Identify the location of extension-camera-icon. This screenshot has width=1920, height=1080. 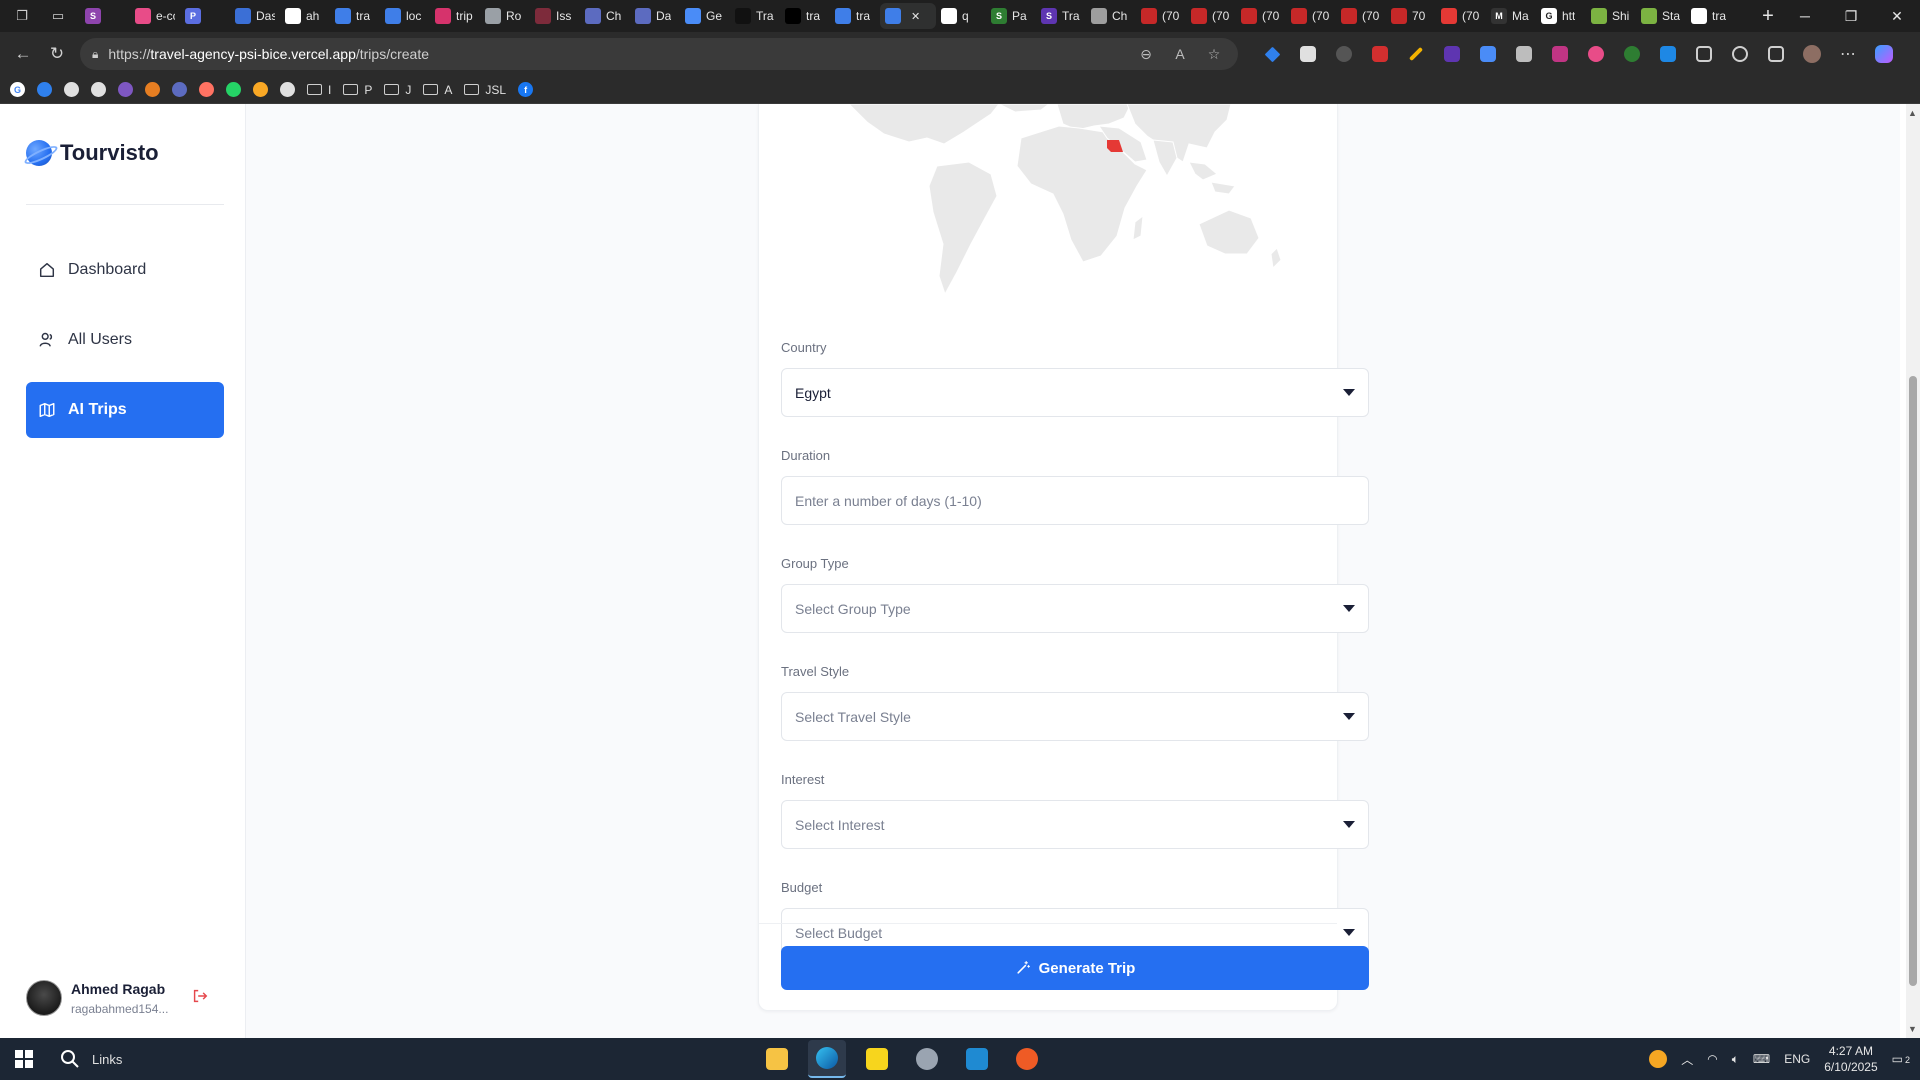
(1524, 54).